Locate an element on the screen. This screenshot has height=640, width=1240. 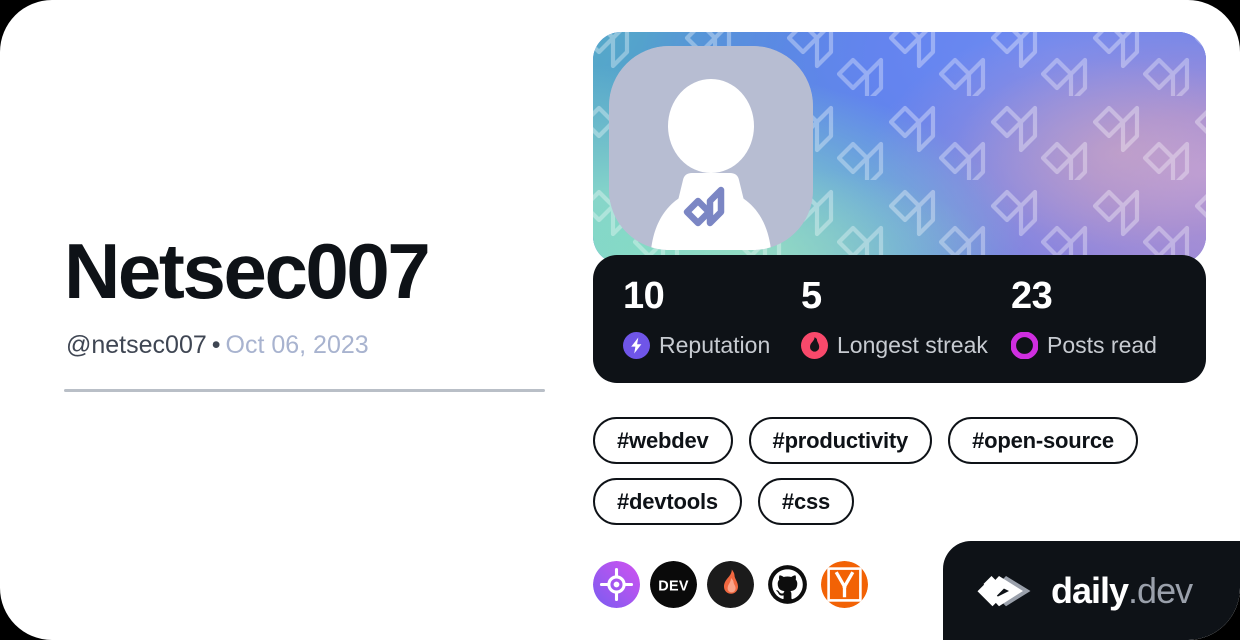
avatar is located at coordinates (711, 148).